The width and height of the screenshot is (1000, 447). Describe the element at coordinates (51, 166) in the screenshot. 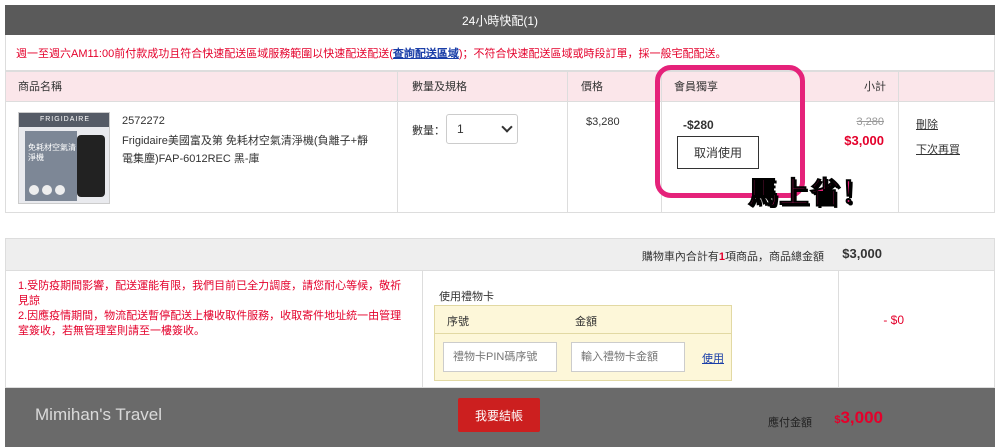

I see `thumbnail-box: 免耗材空氣清淨機` at that location.